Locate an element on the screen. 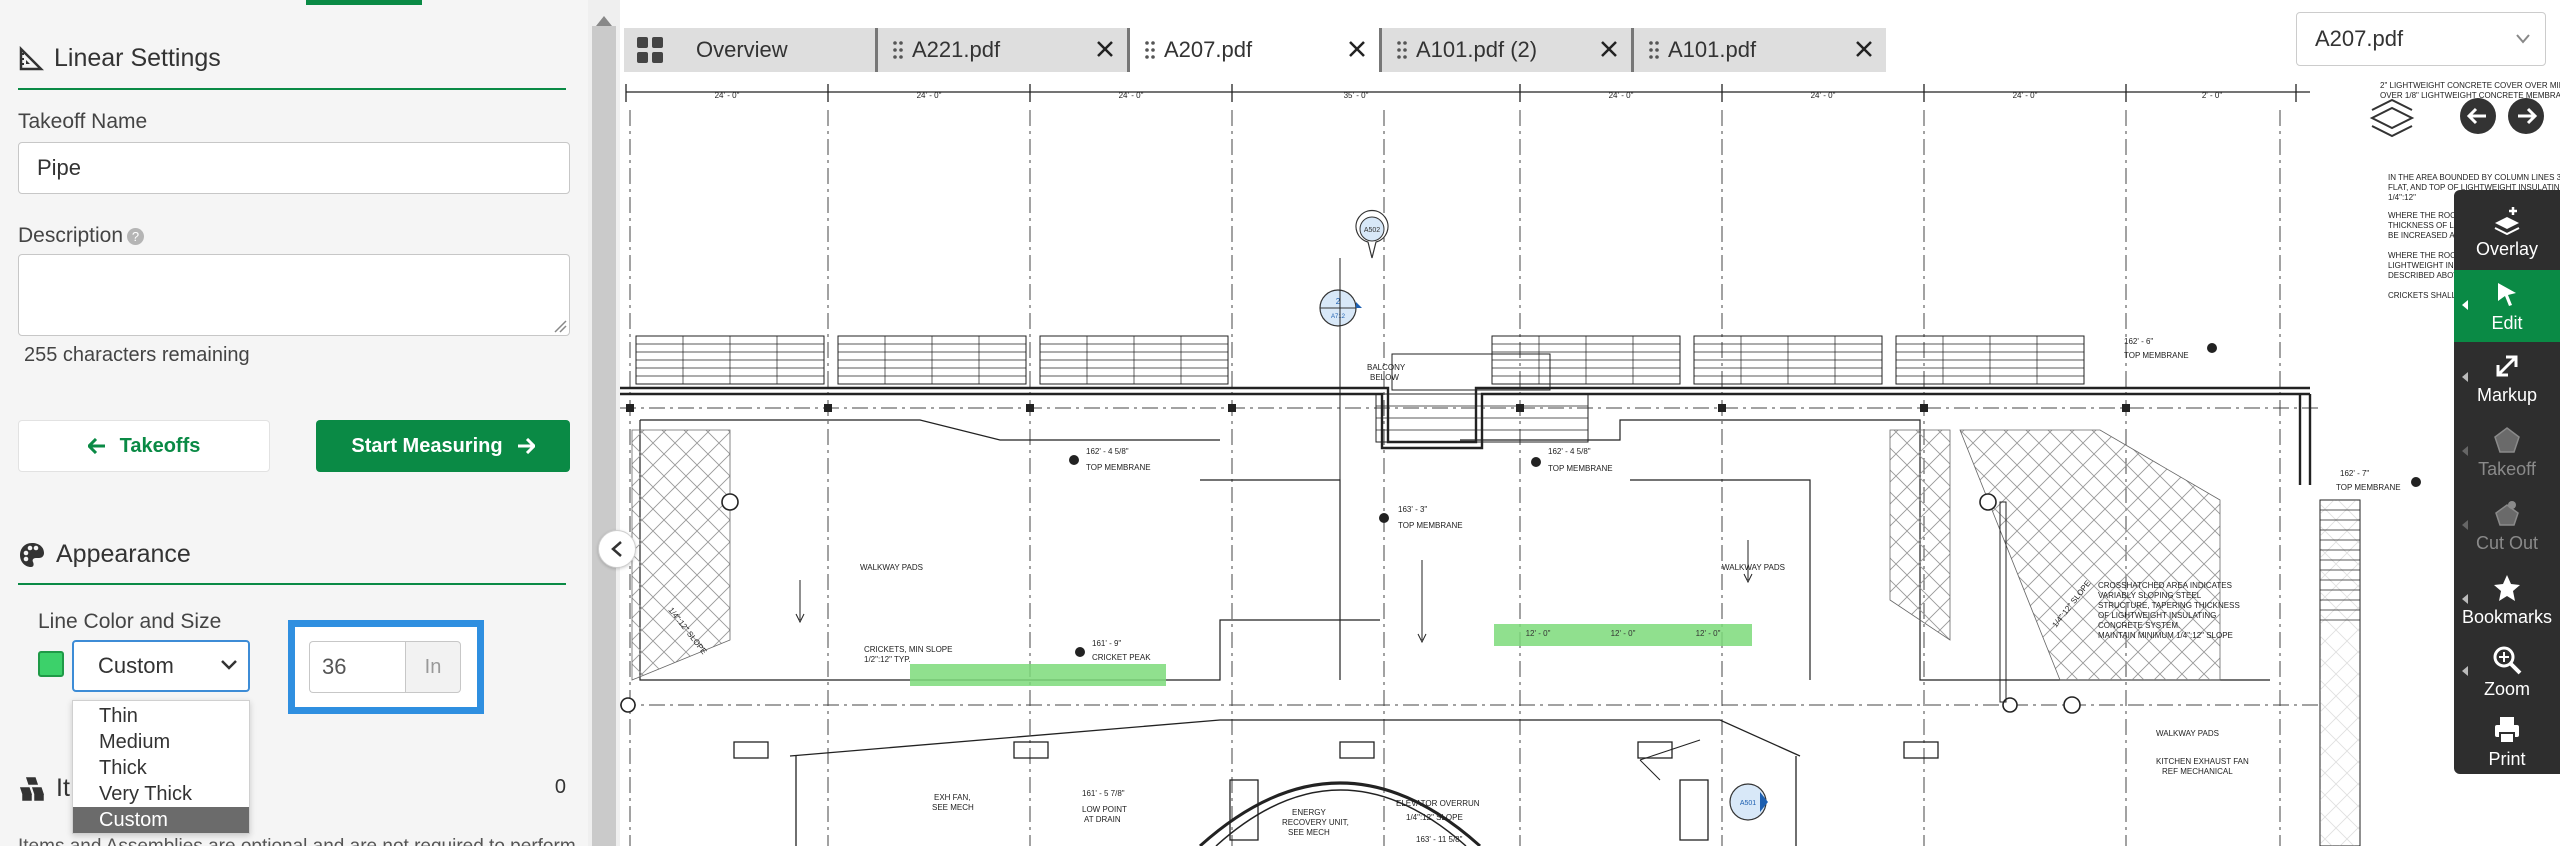 This screenshot has height=846, width=2560. drawing-label: 162' - 6" is located at coordinates (2138, 341).